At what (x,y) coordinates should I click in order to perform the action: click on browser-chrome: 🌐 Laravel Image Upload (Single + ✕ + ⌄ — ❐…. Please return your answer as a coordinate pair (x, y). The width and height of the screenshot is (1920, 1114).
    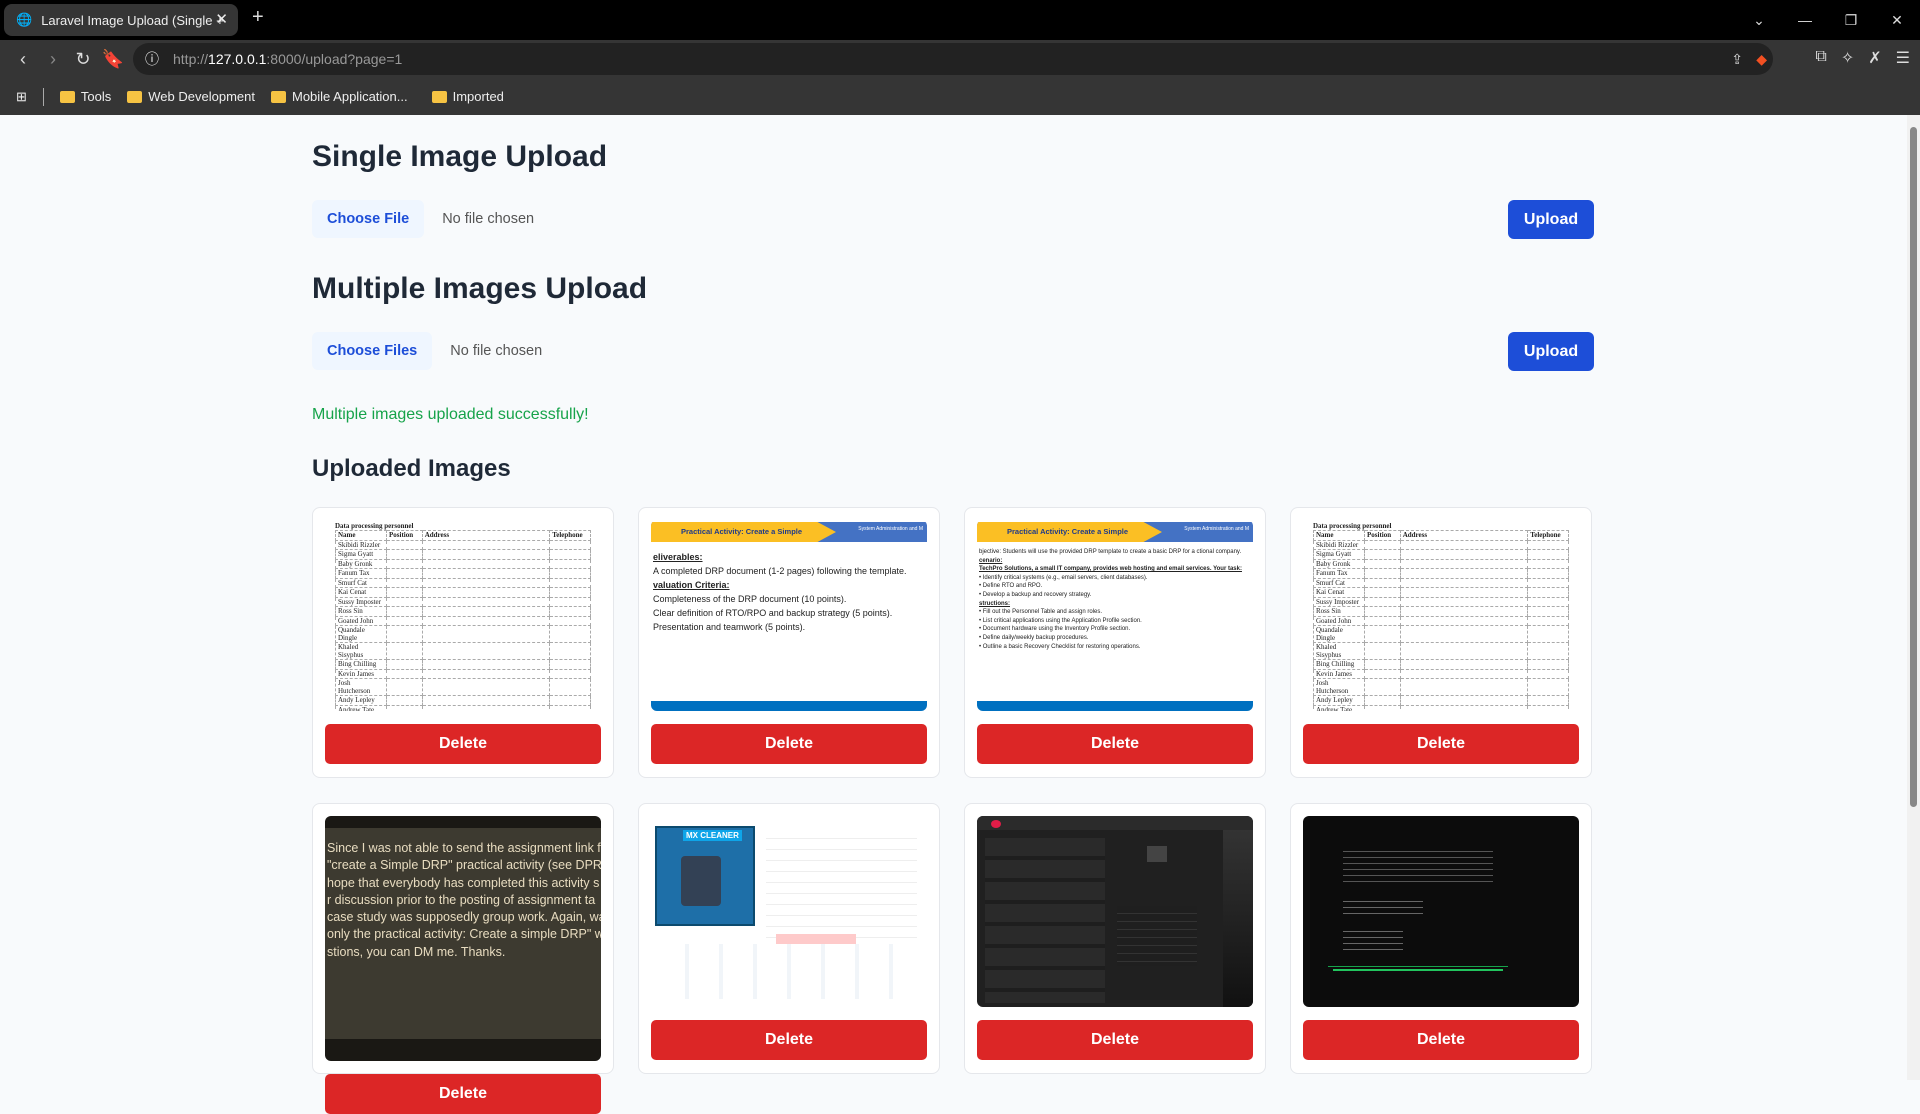
    Looking at the image, I should click on (960, 57).